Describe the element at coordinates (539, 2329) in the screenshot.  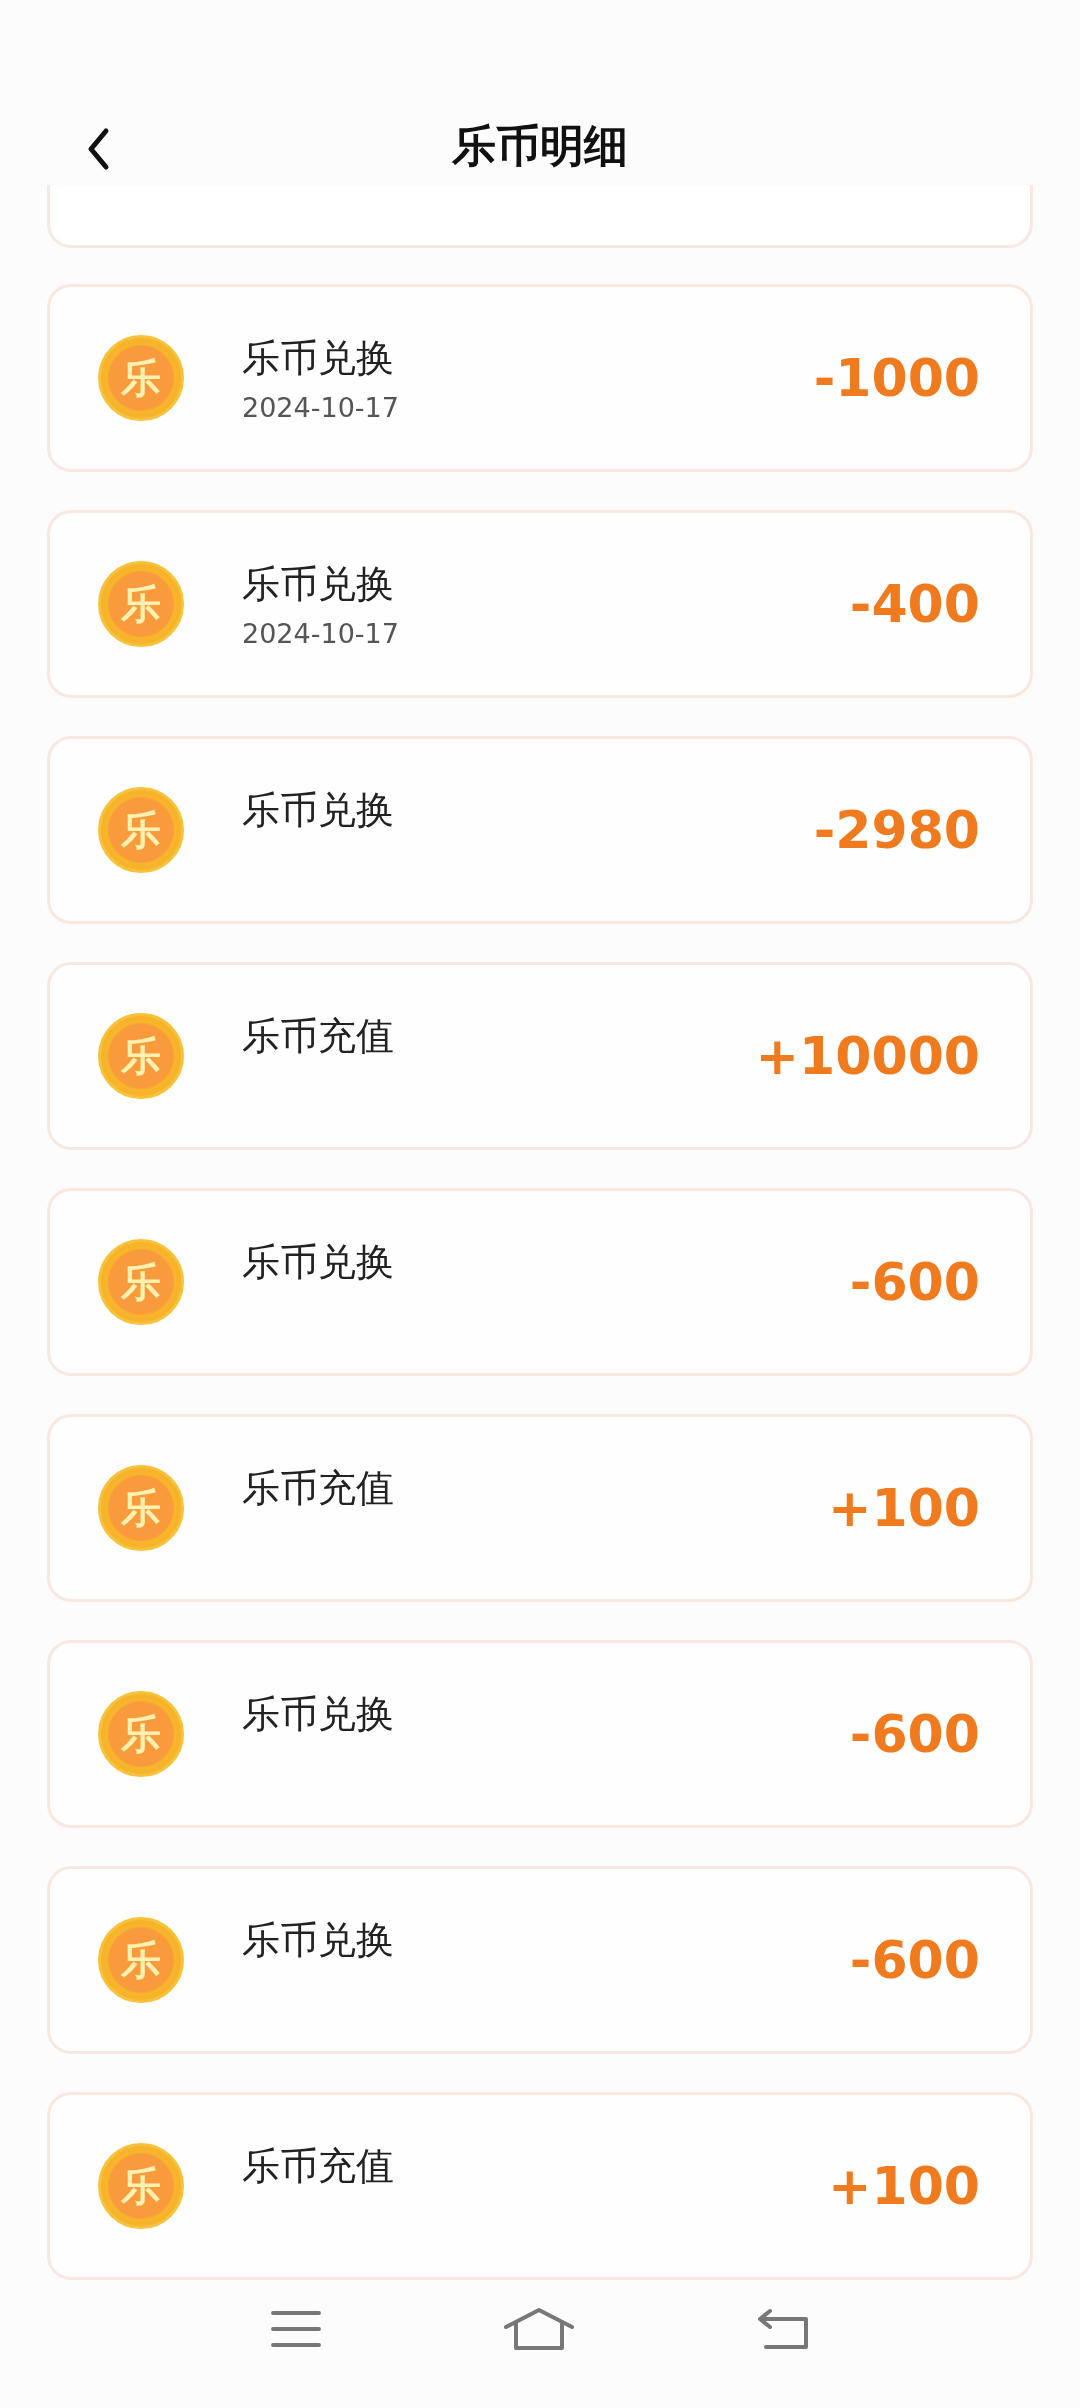
I see `home-icon` at that location.